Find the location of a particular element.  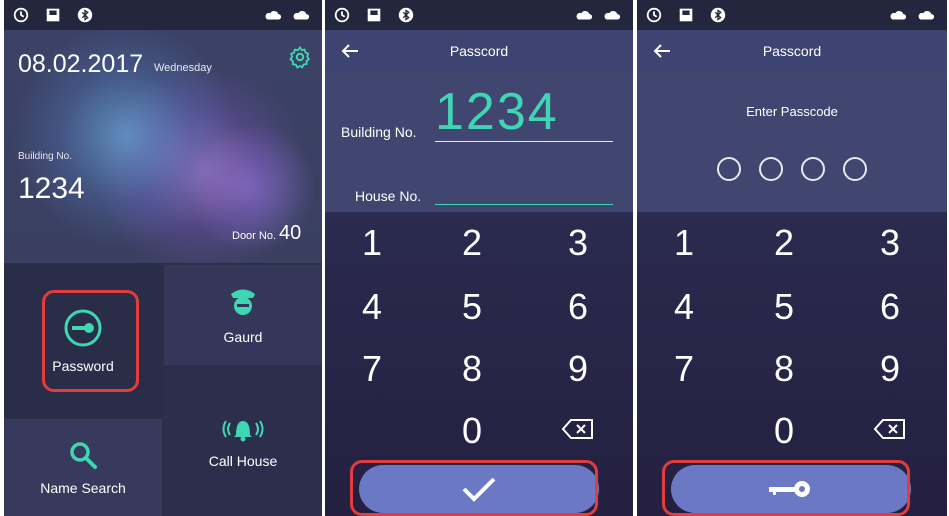

confirm-highlight is located at coordinates (474, 488).